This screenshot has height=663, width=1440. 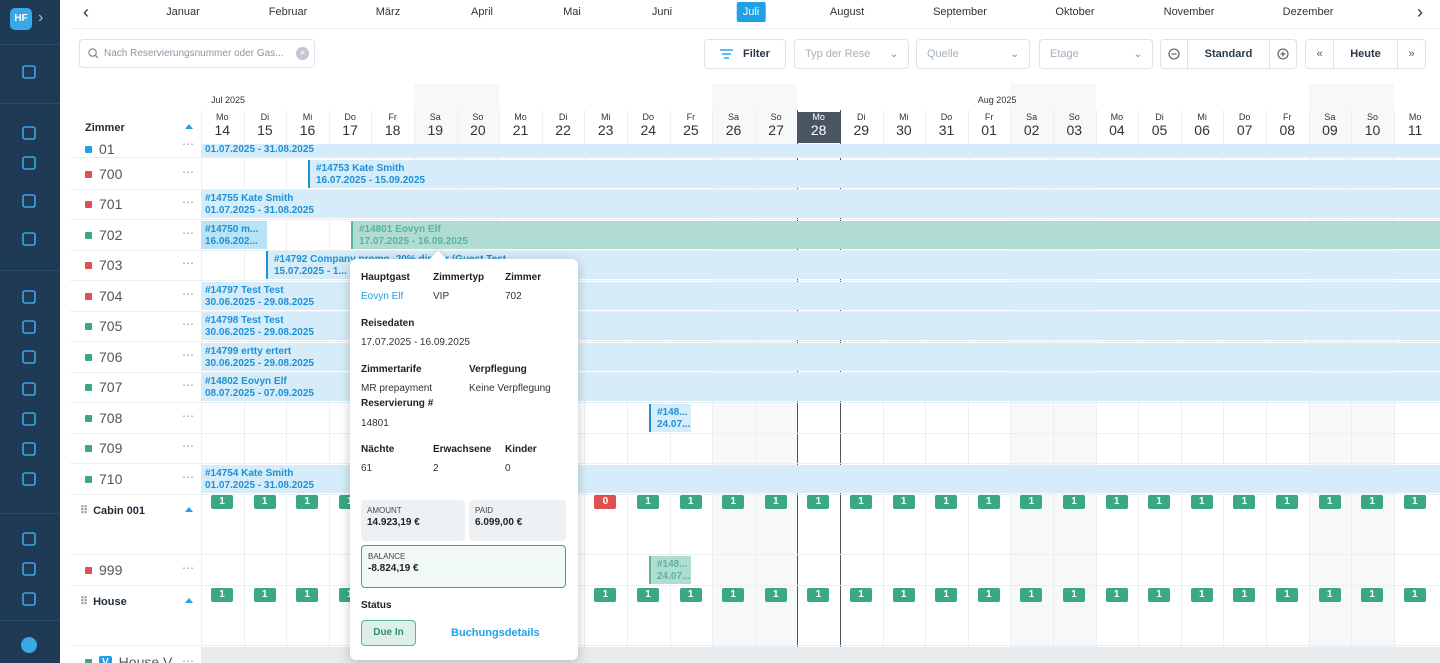 What do you see at coordinates (103, 235) in the screenshot?
I see `room-label: 702` at bounding box center [103, 235].